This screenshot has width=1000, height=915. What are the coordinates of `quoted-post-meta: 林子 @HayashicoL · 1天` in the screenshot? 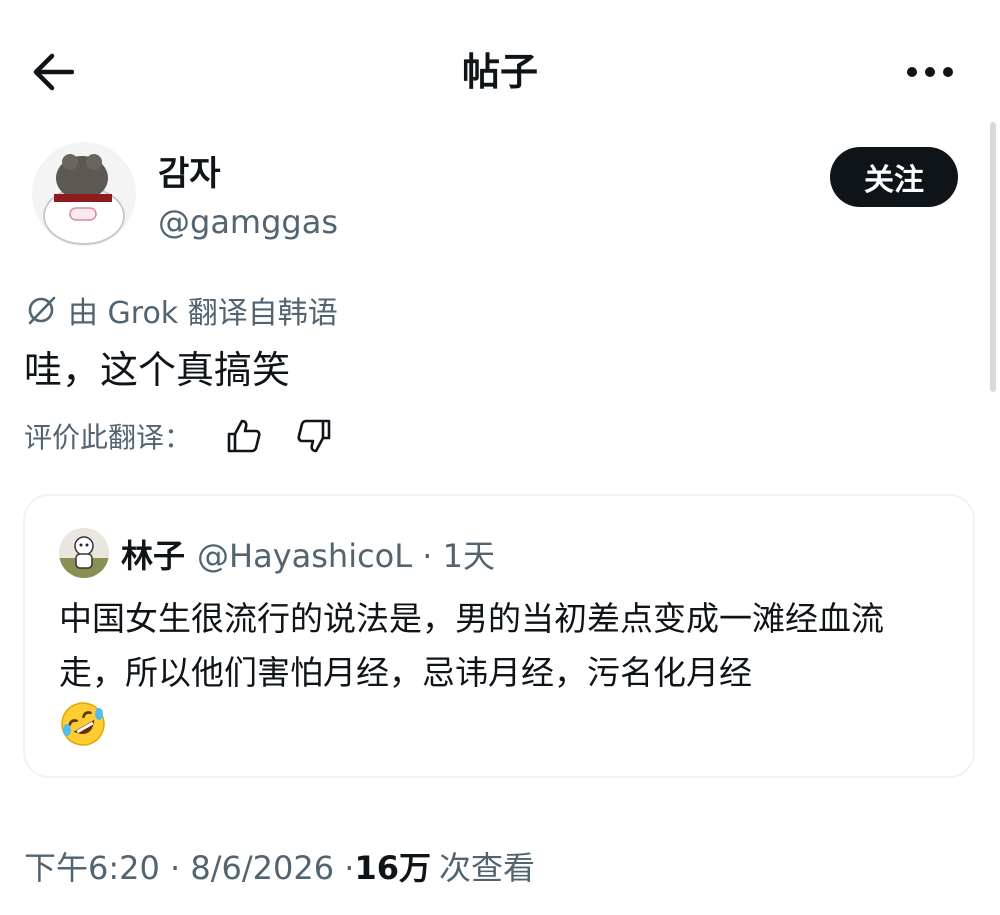 It's located at (308, 554).